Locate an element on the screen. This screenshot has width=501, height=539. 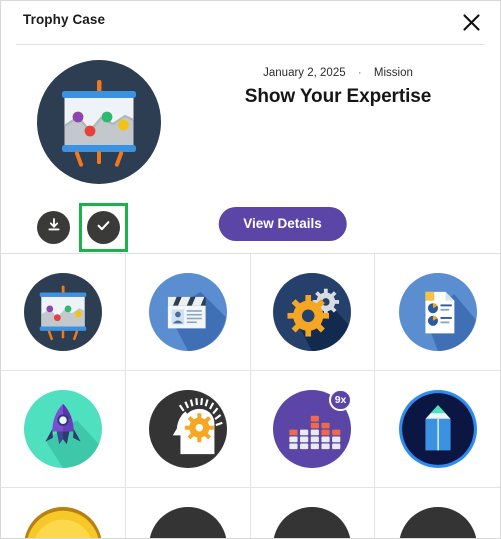
trophy-cell-pencil is located at coordinates (437, 429).